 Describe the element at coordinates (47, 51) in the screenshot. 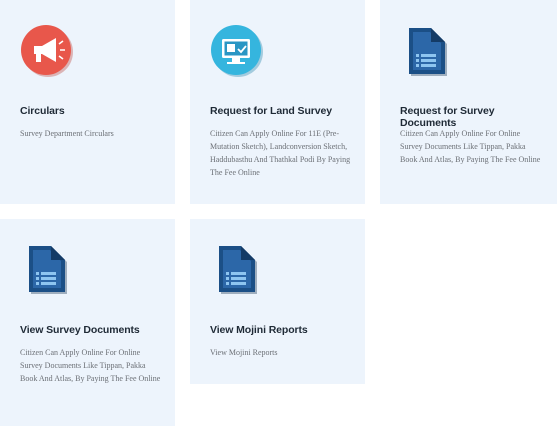

I see `megaphone-icon` at that location.